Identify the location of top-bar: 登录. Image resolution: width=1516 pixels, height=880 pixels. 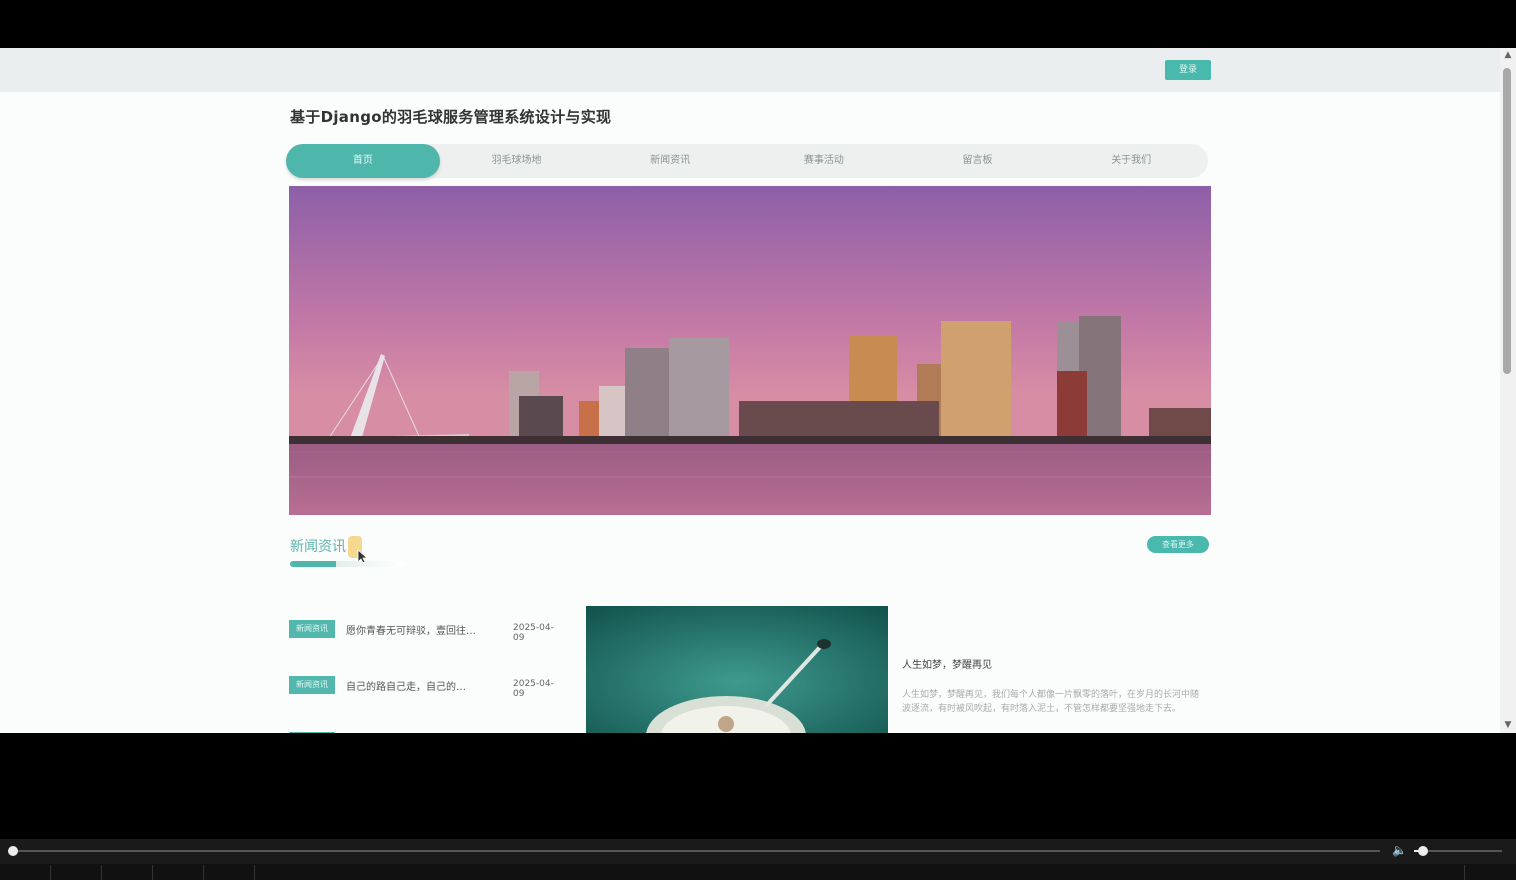
(750, 70).